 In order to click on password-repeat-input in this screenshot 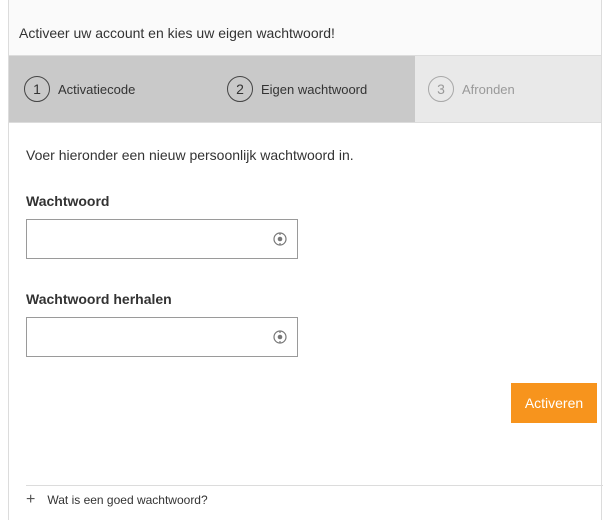, I will do `click(150, 338)`.